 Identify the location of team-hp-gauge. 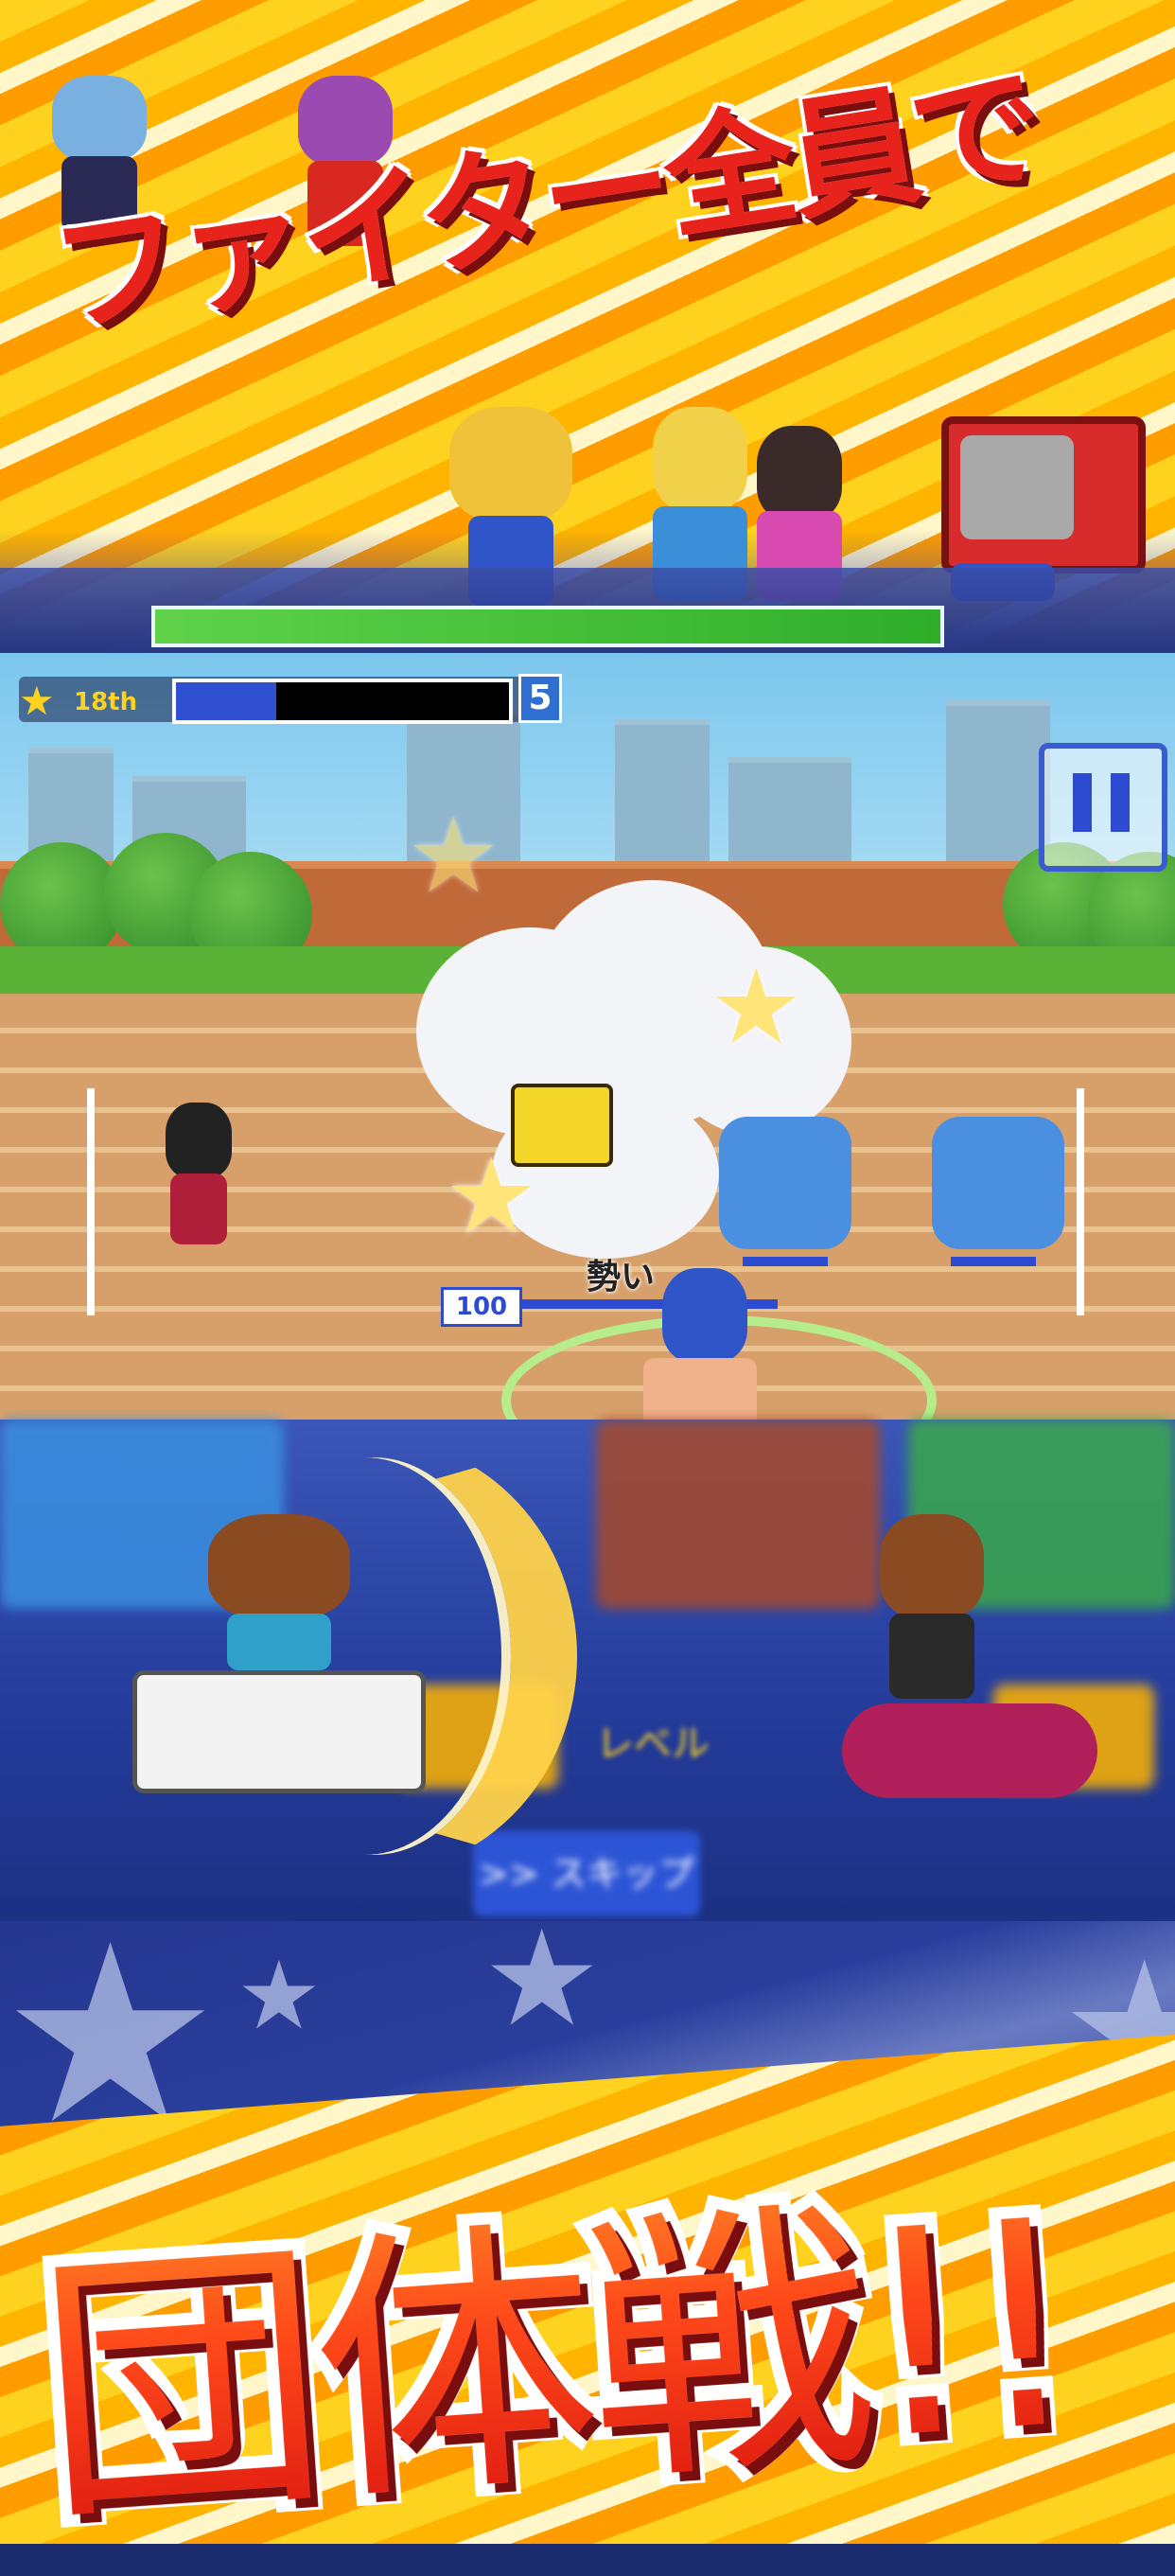
(547, 626).